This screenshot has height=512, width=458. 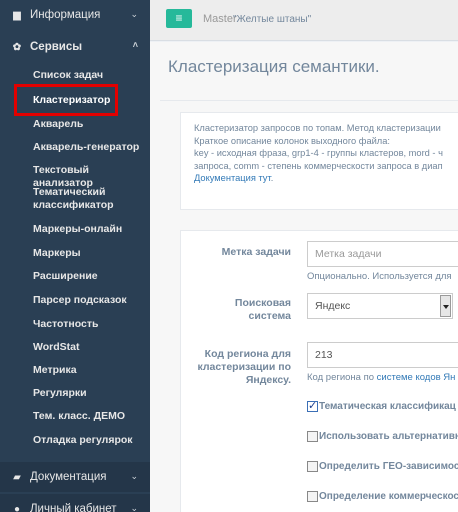 What do you see at coordinates (135, 45) in the screenshot?
I see `chevron-up-icon: ˄` at bounding box center [135, 45].